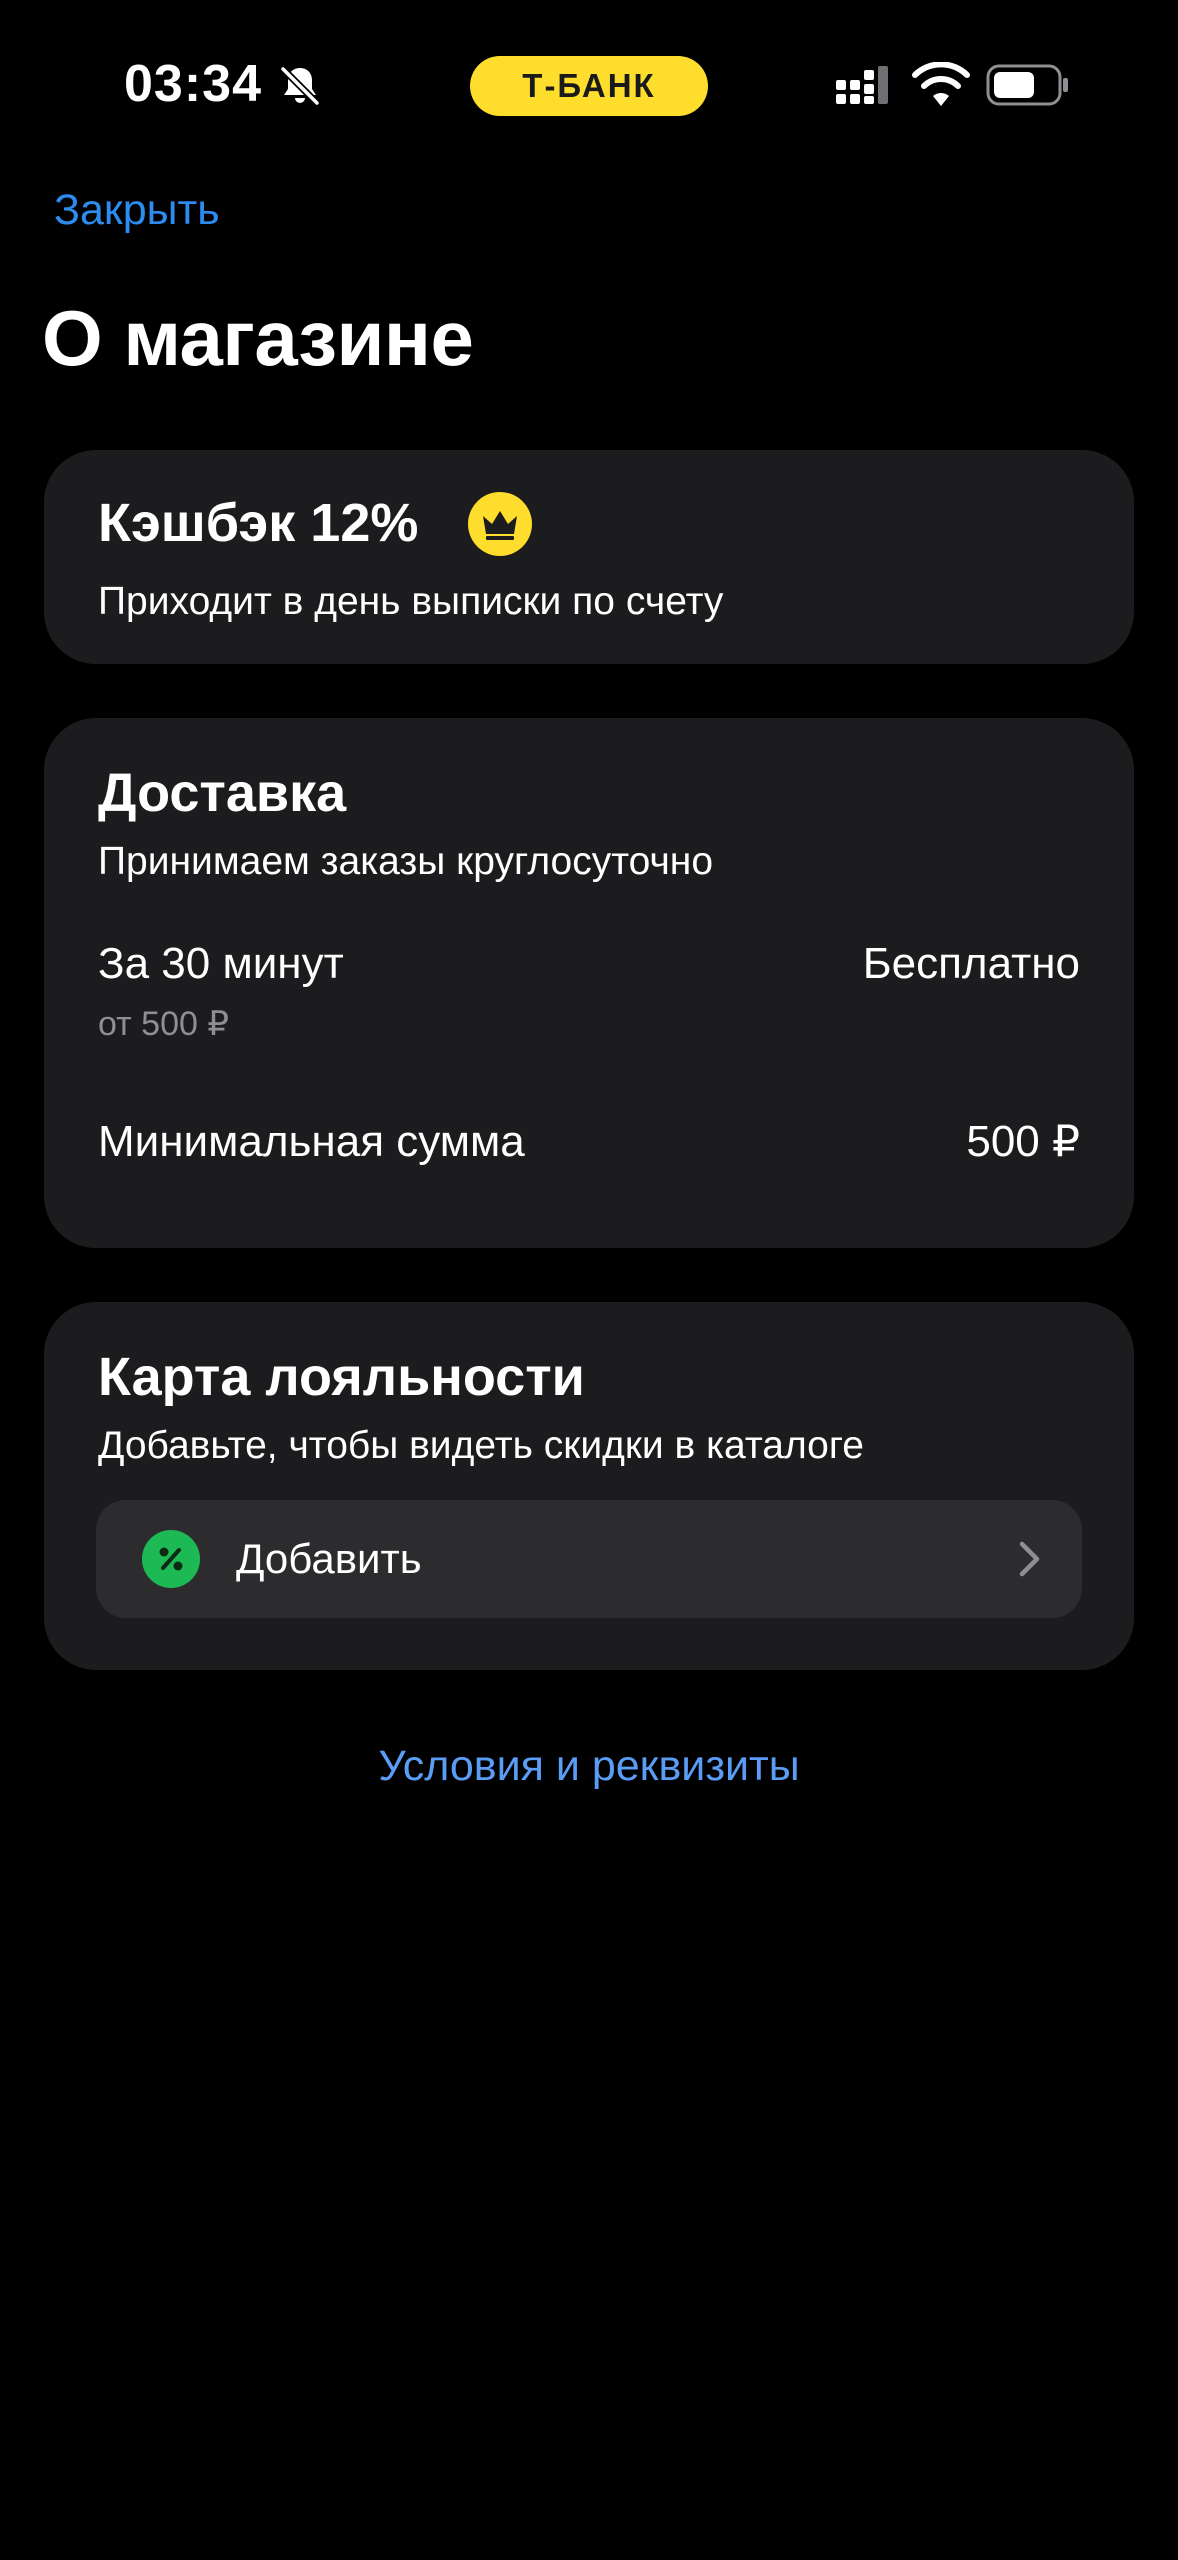 The image size is (1178, 2560). I want to click on delivery-subtitle: Принимаем заказы круглосуточно, so click(406, 861).